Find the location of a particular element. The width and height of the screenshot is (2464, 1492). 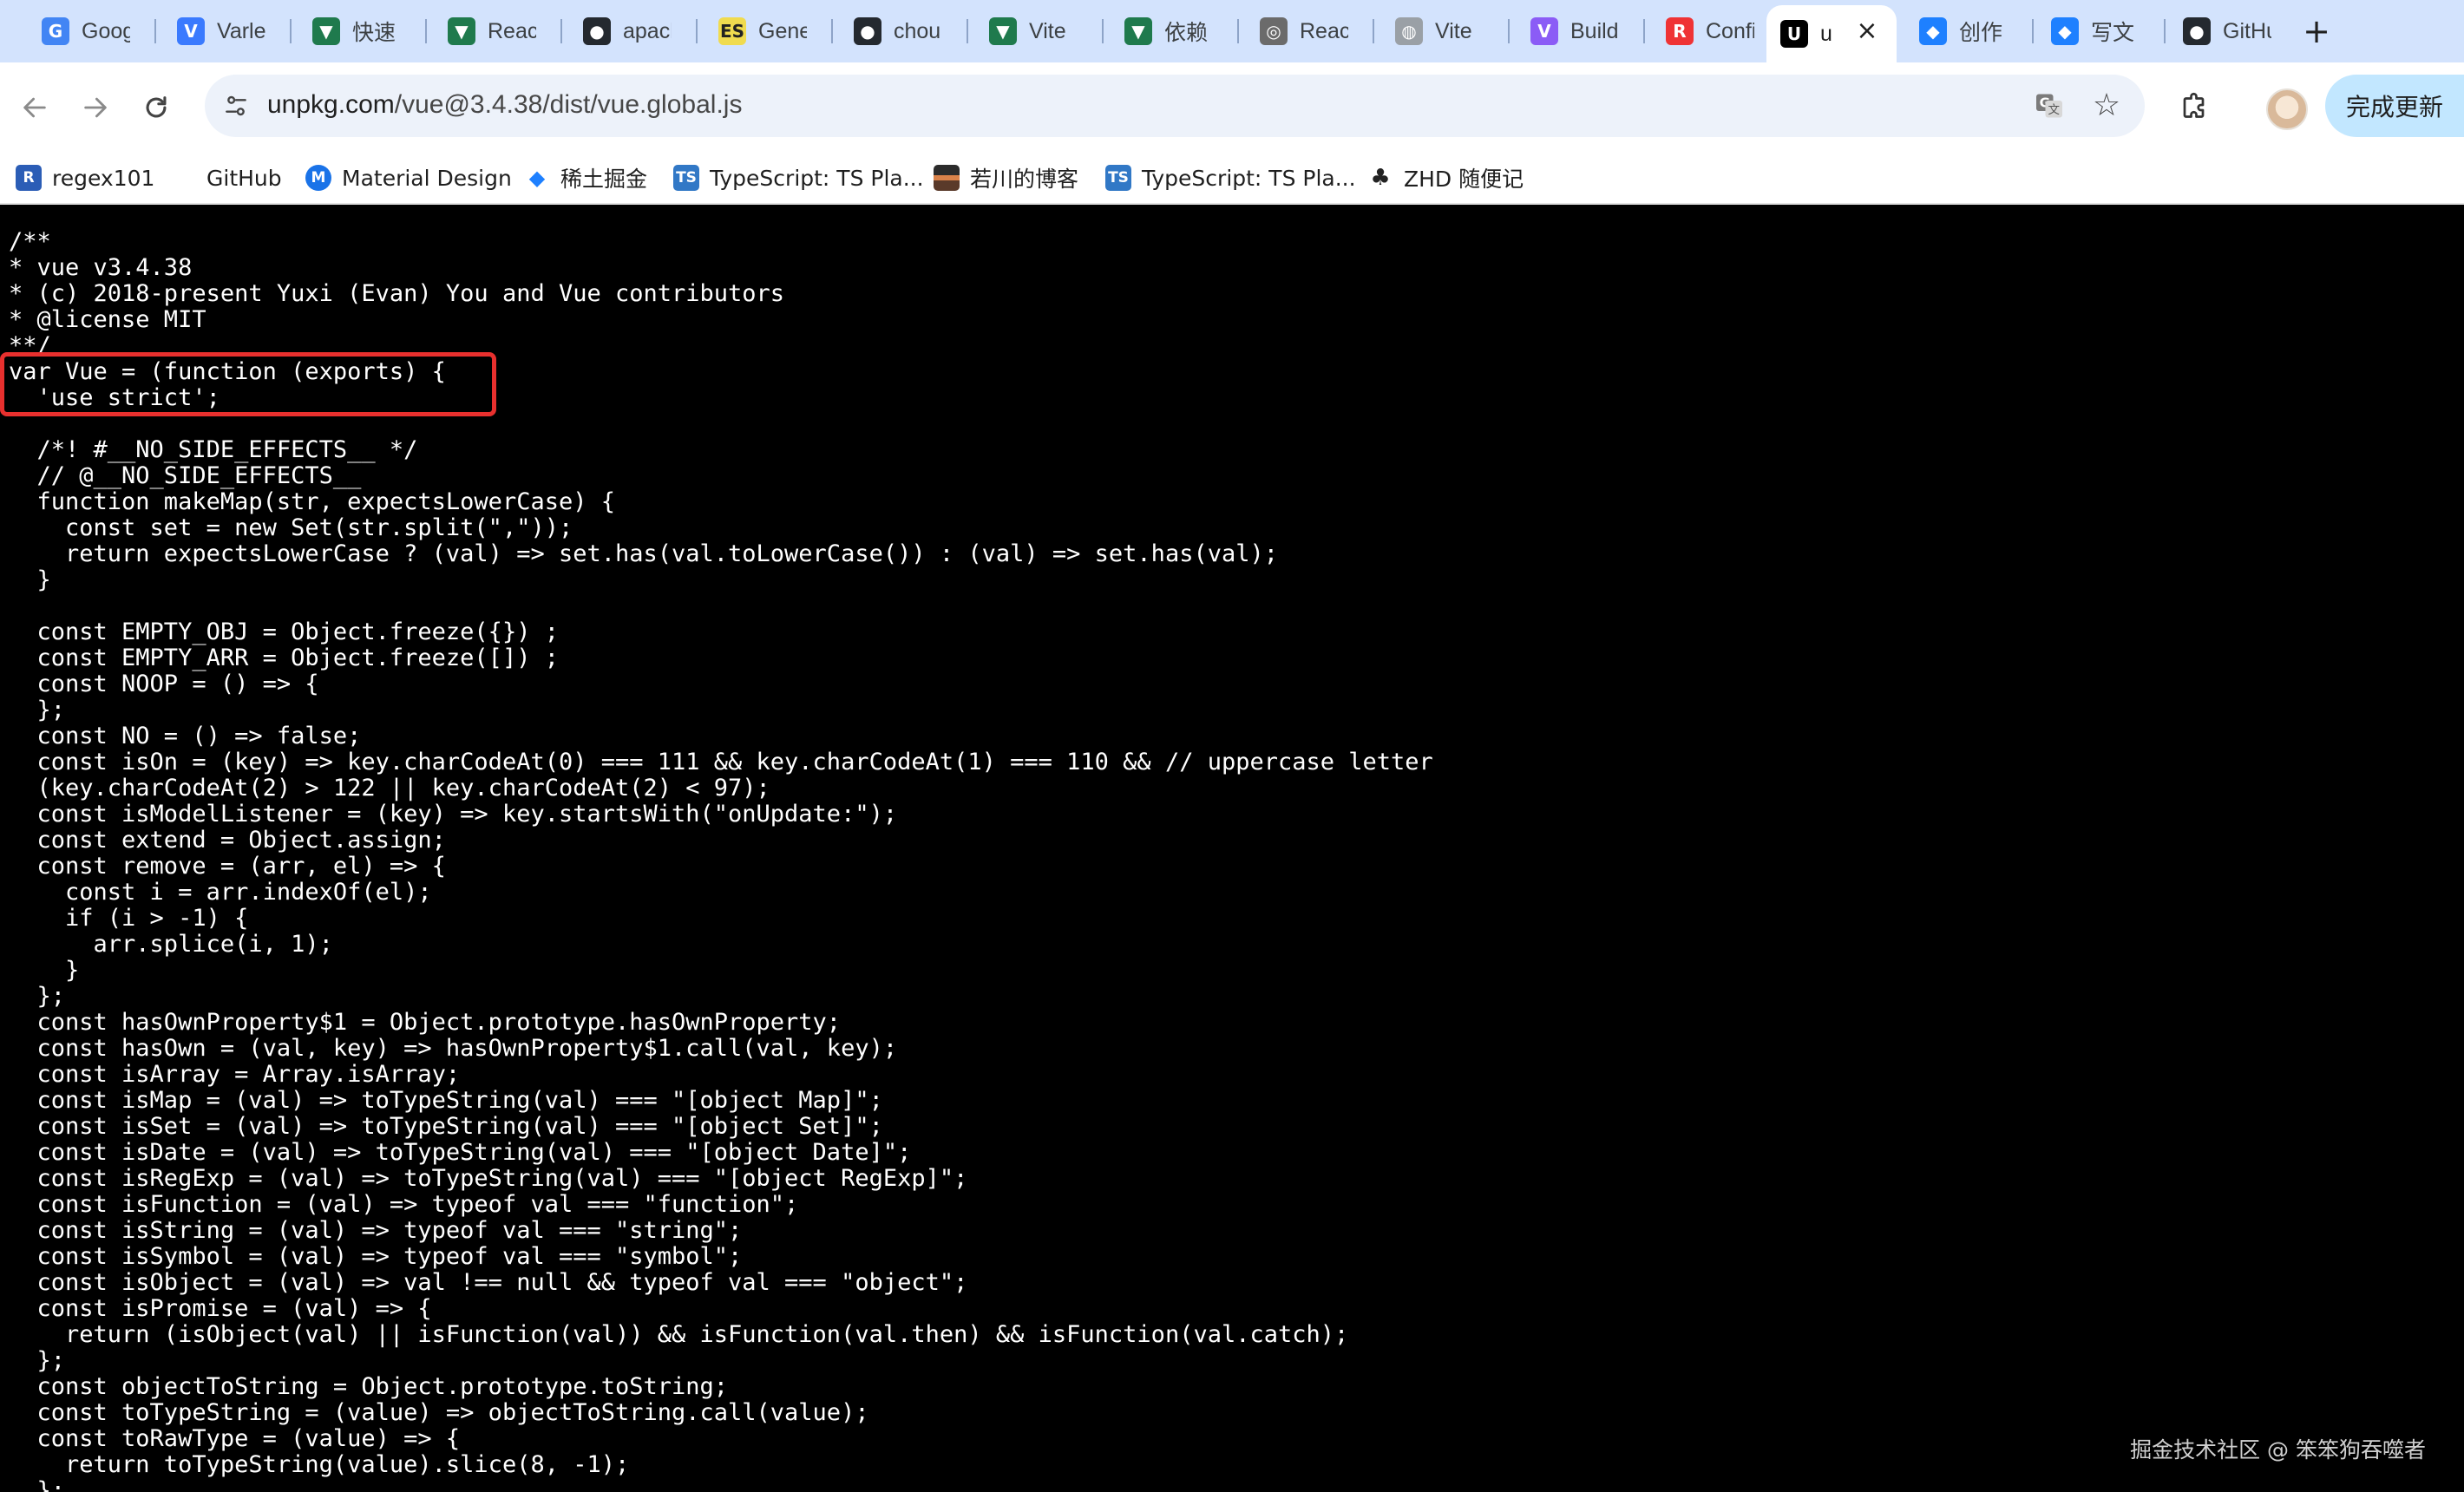

bookmark-item: GitHub is located at coordinates (226, 178).